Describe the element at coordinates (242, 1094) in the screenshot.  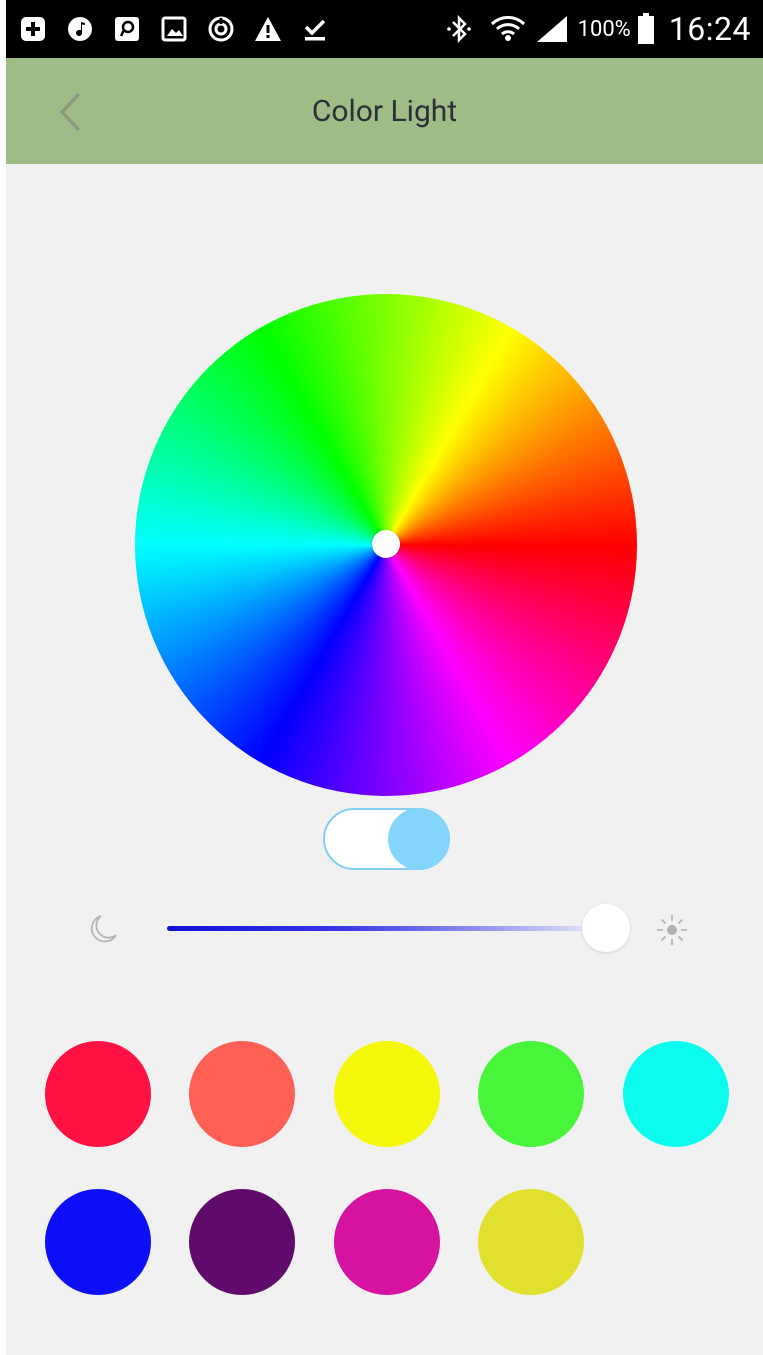
I see `color-swatch-coral` at that location.